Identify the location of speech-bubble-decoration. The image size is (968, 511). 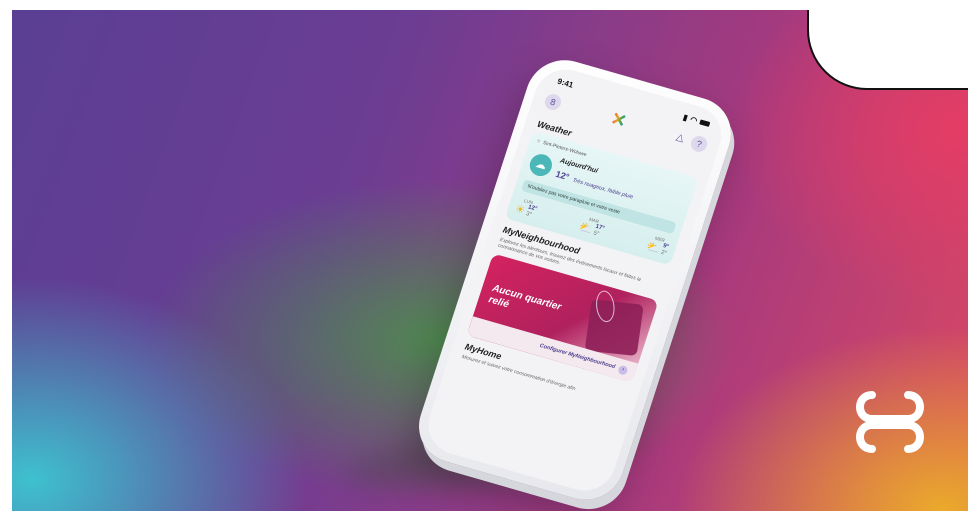
(887, 50).